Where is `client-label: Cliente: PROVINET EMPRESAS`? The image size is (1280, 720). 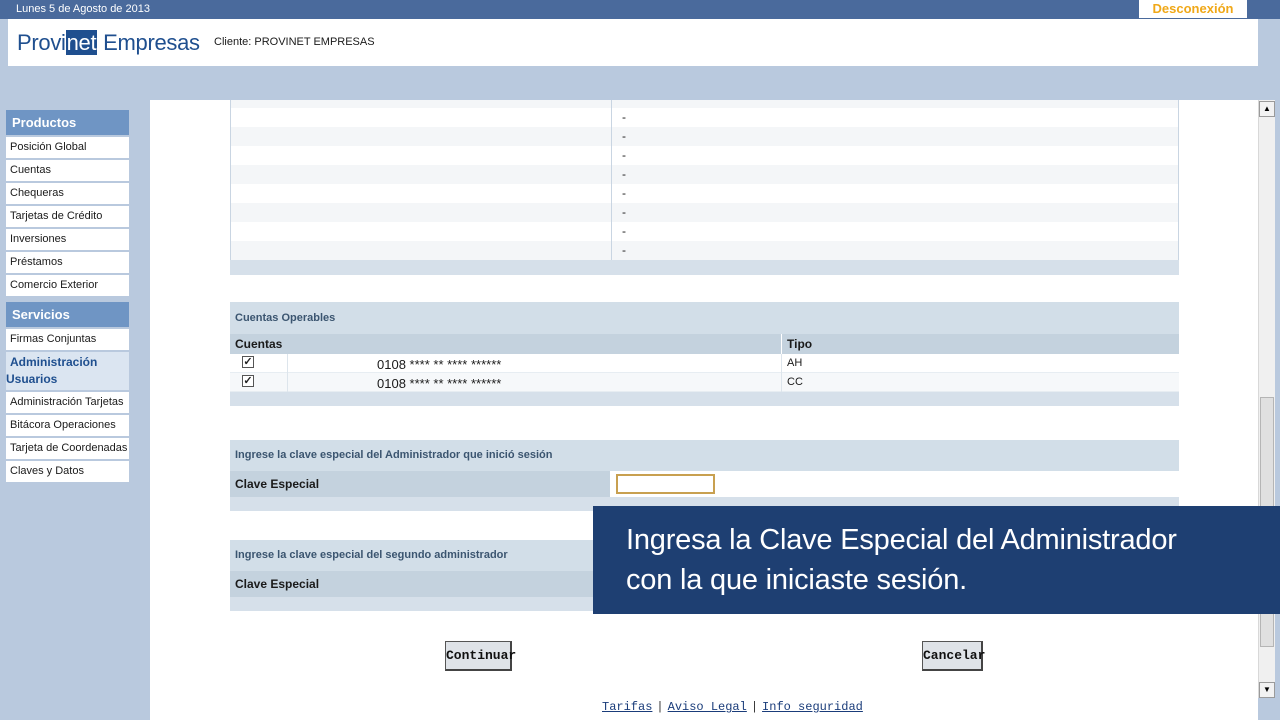
client-label: Cliente: PROVINET EMPRESAS is located at coordinates (294, 42).